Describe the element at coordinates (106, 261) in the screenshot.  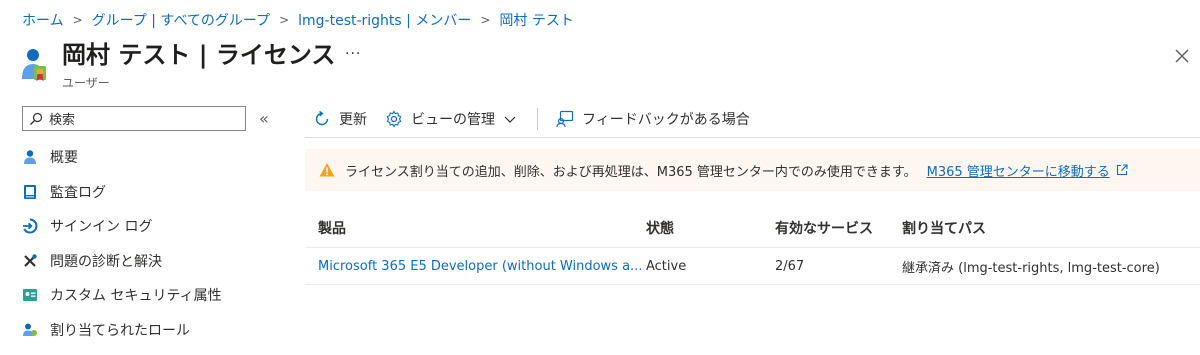
I see `sidebar-item-label: 問題の診断と解決` at that location.